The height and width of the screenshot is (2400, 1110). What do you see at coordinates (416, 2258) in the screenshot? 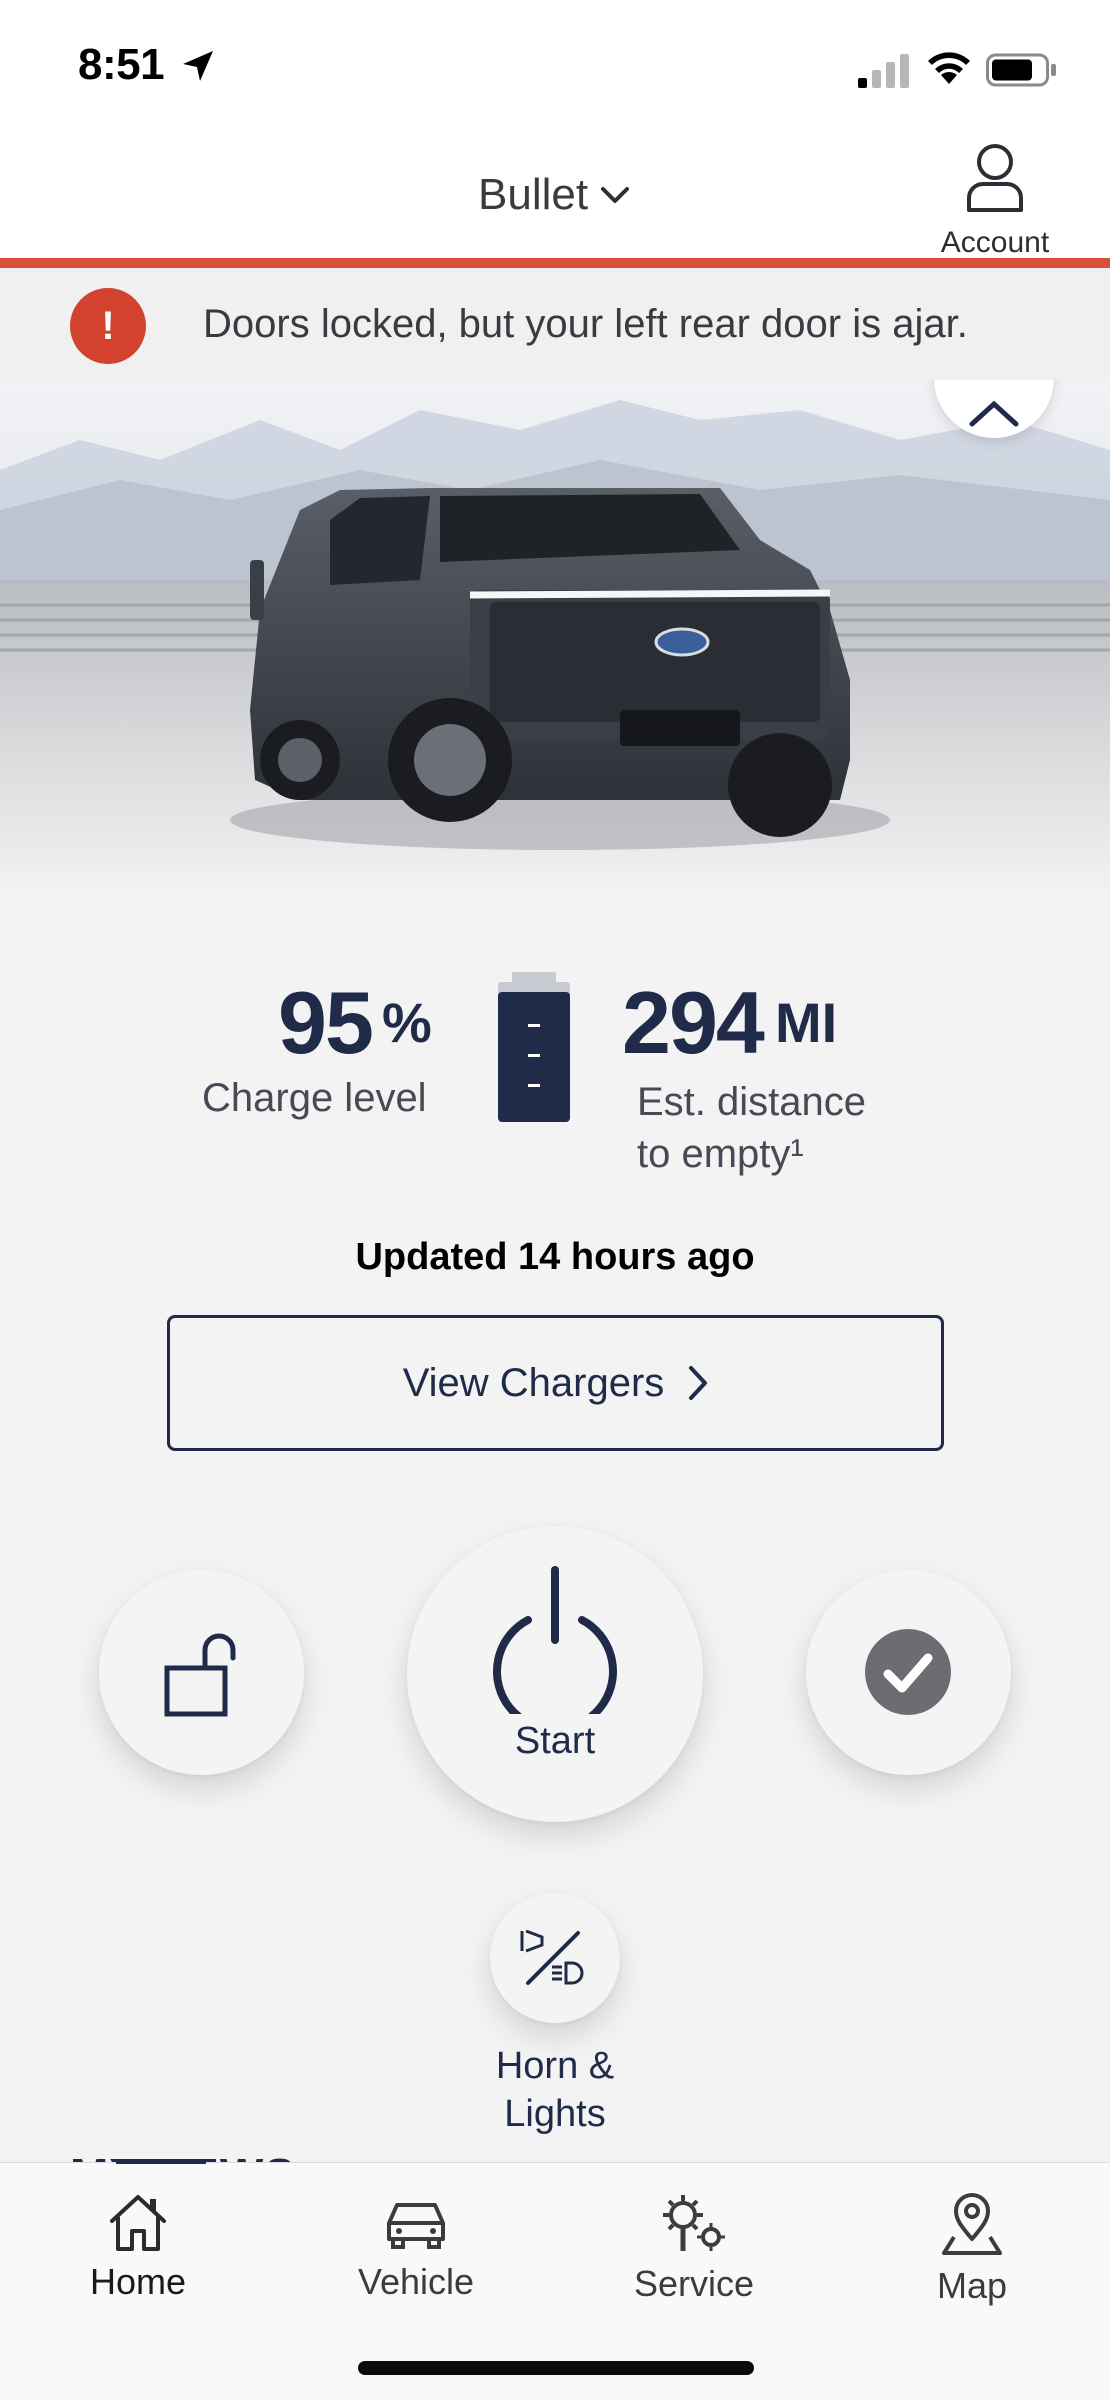
I see `tab-vehicle: Vehicle` at bounding box center [416, 2258].